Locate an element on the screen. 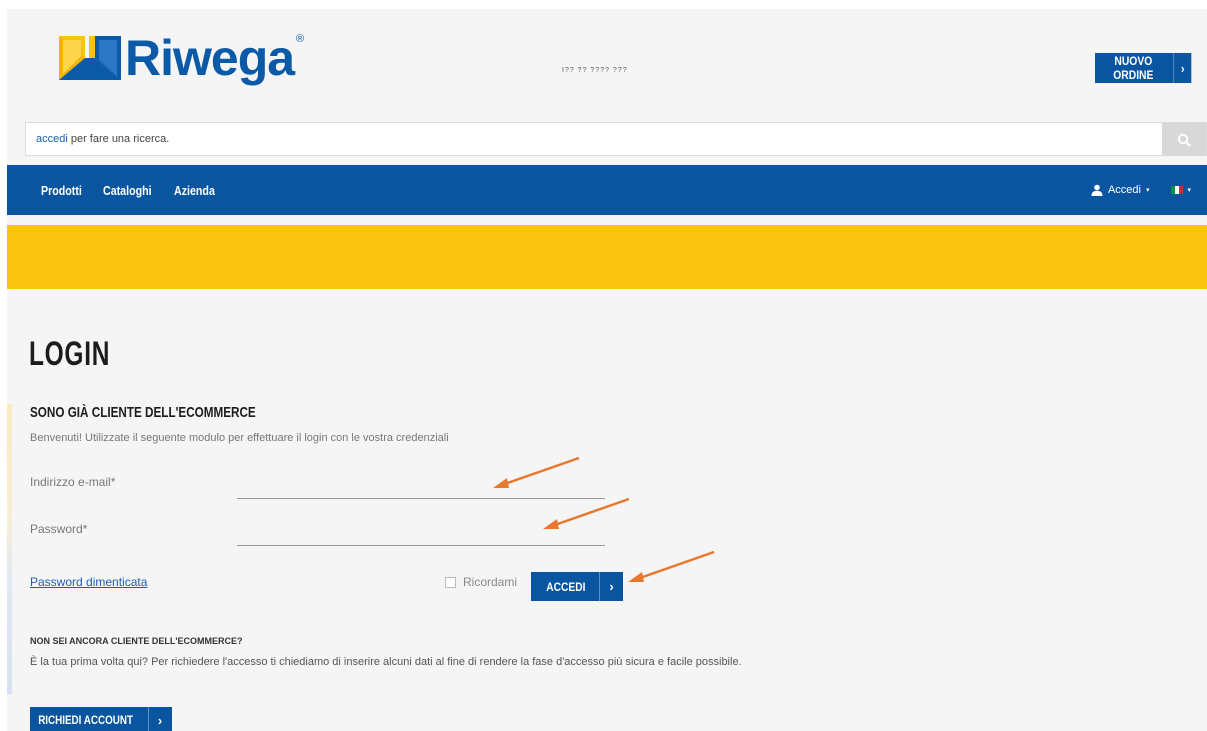 The image size is (1207, 731). italian-flag-icon is located at coordinates (1177, 190).